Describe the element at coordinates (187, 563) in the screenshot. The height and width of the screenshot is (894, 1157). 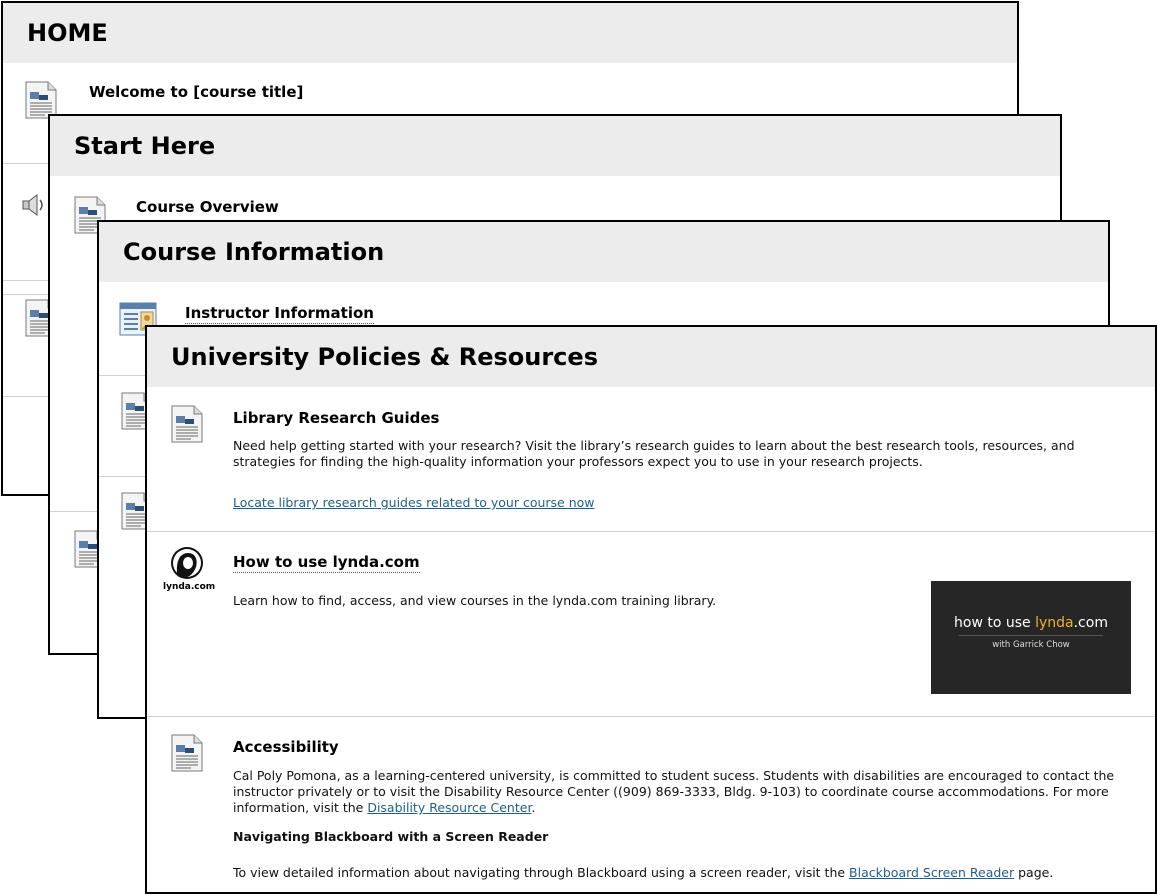
I see `lynda-logo-icon` at that location.